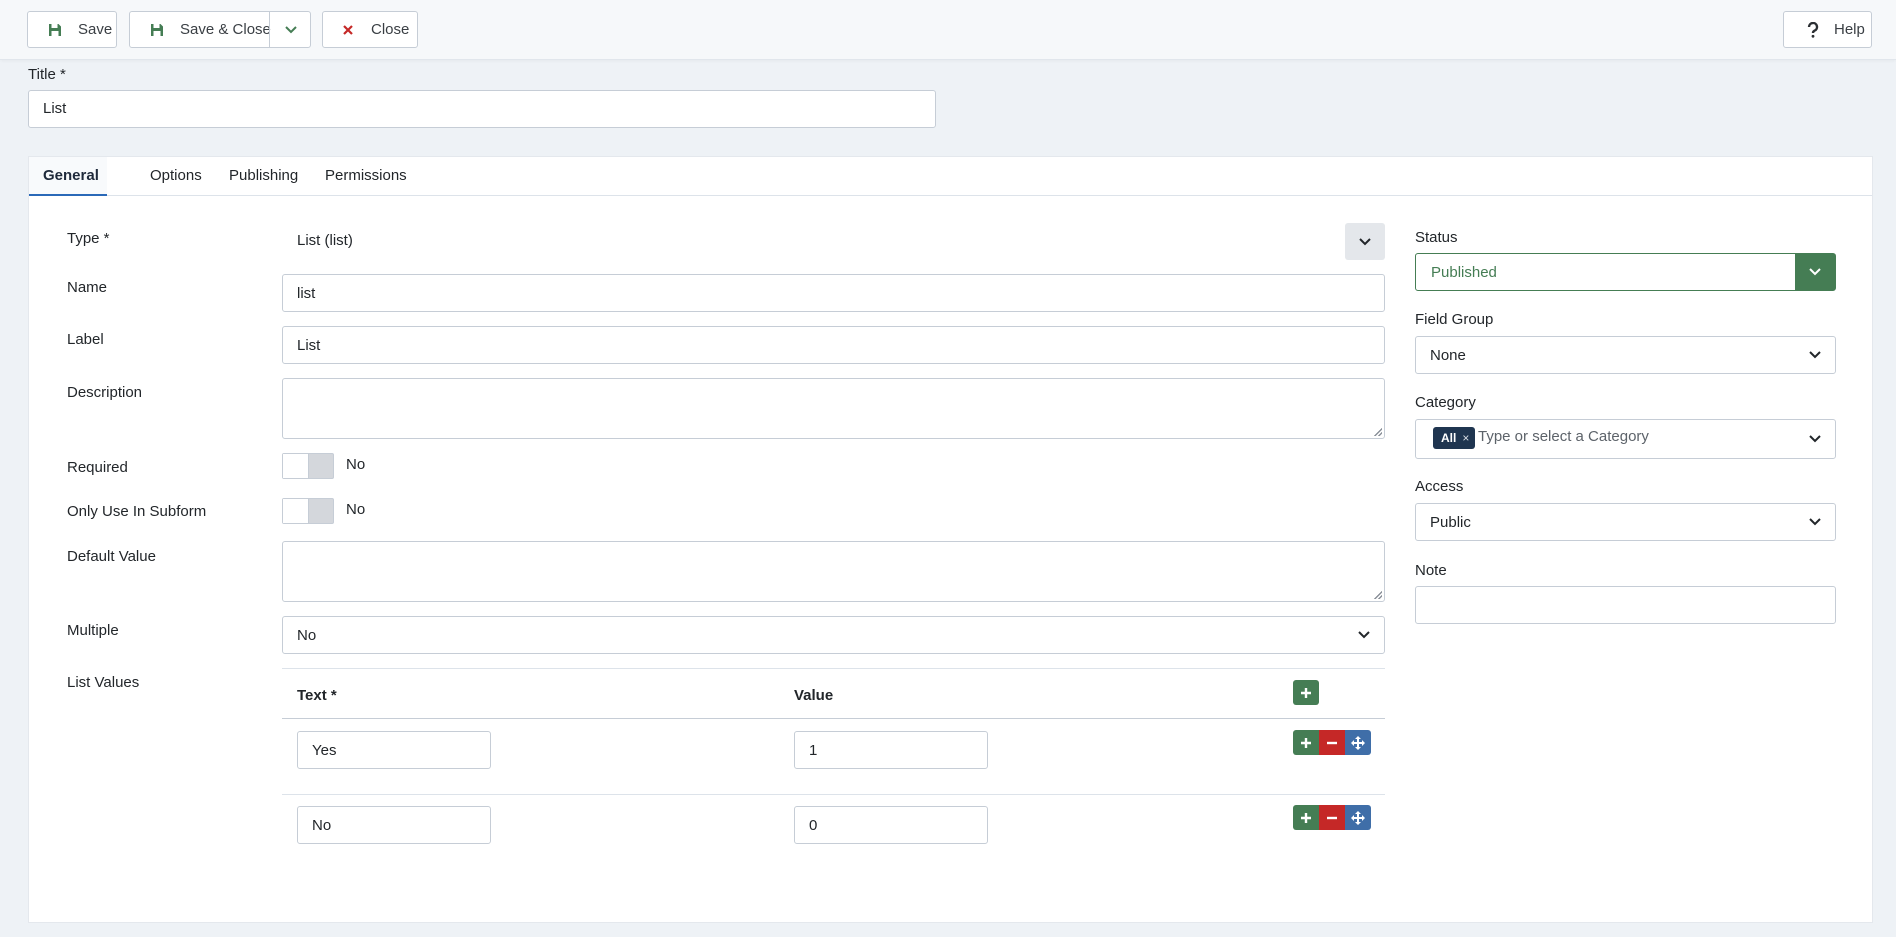  I want to click on tab-general: General, so click(68, 176).